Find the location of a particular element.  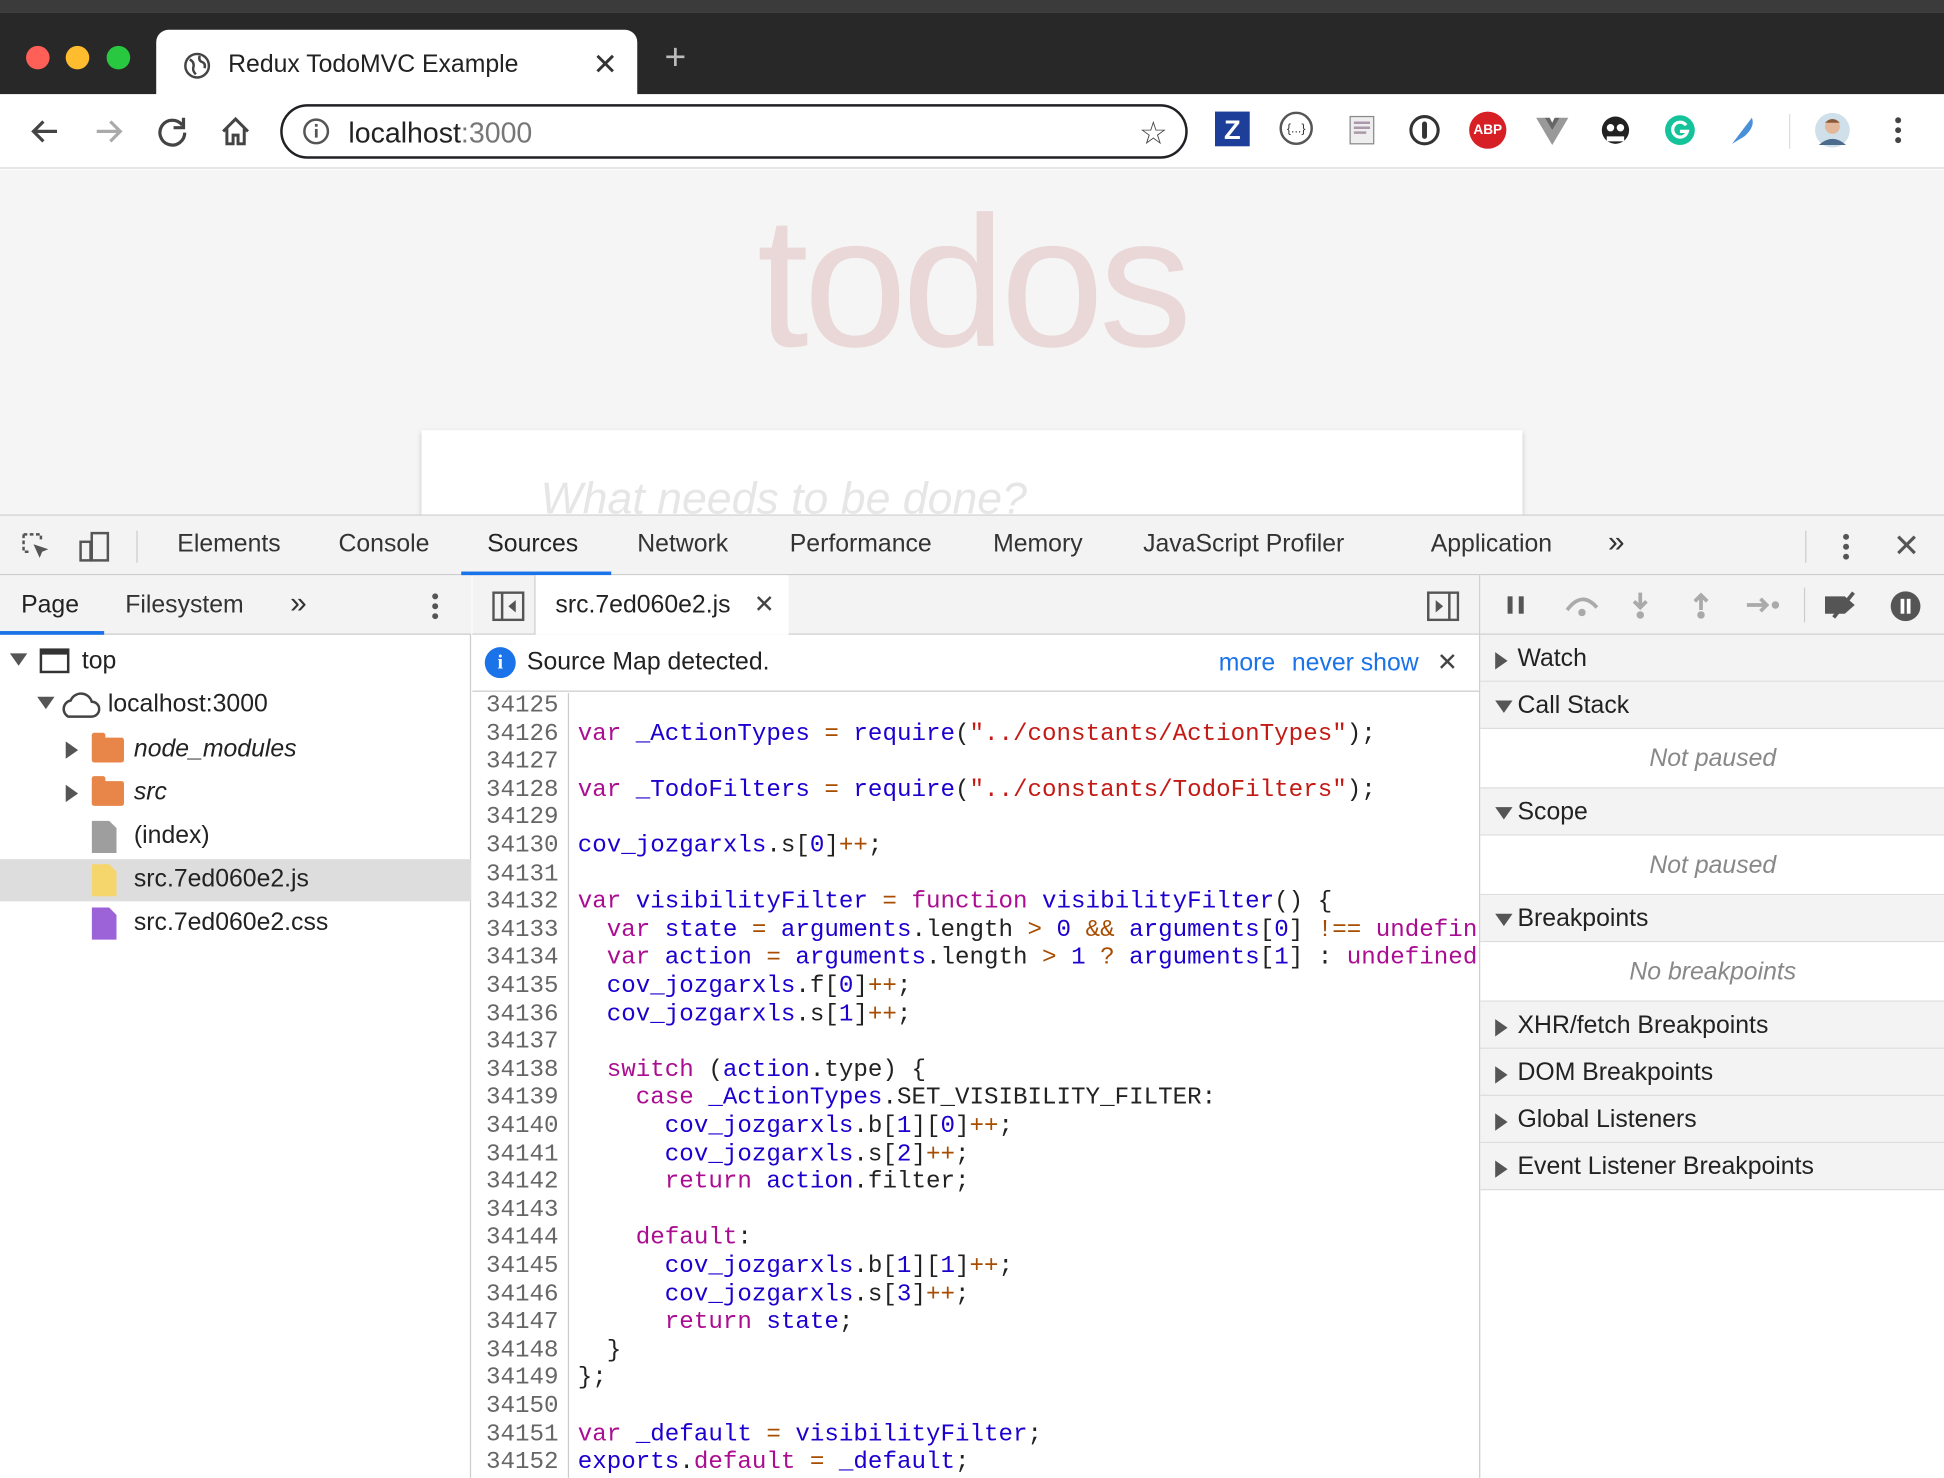

close-devtools-icon: ✕ is located at coordinates (1906, 546).